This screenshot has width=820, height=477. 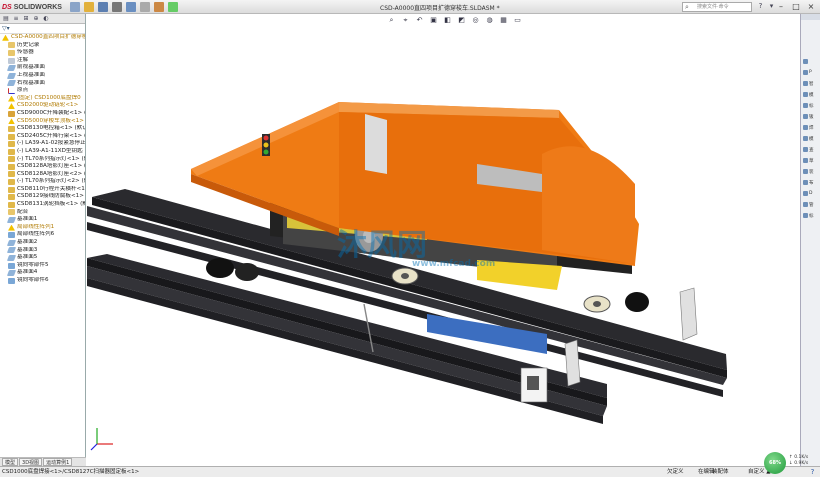 What do you see at coordinates (810, 240) in the screenshot?
I see `task-pane: P智模标钣焊模查草装布D管标` at bounding box center [810, 240].